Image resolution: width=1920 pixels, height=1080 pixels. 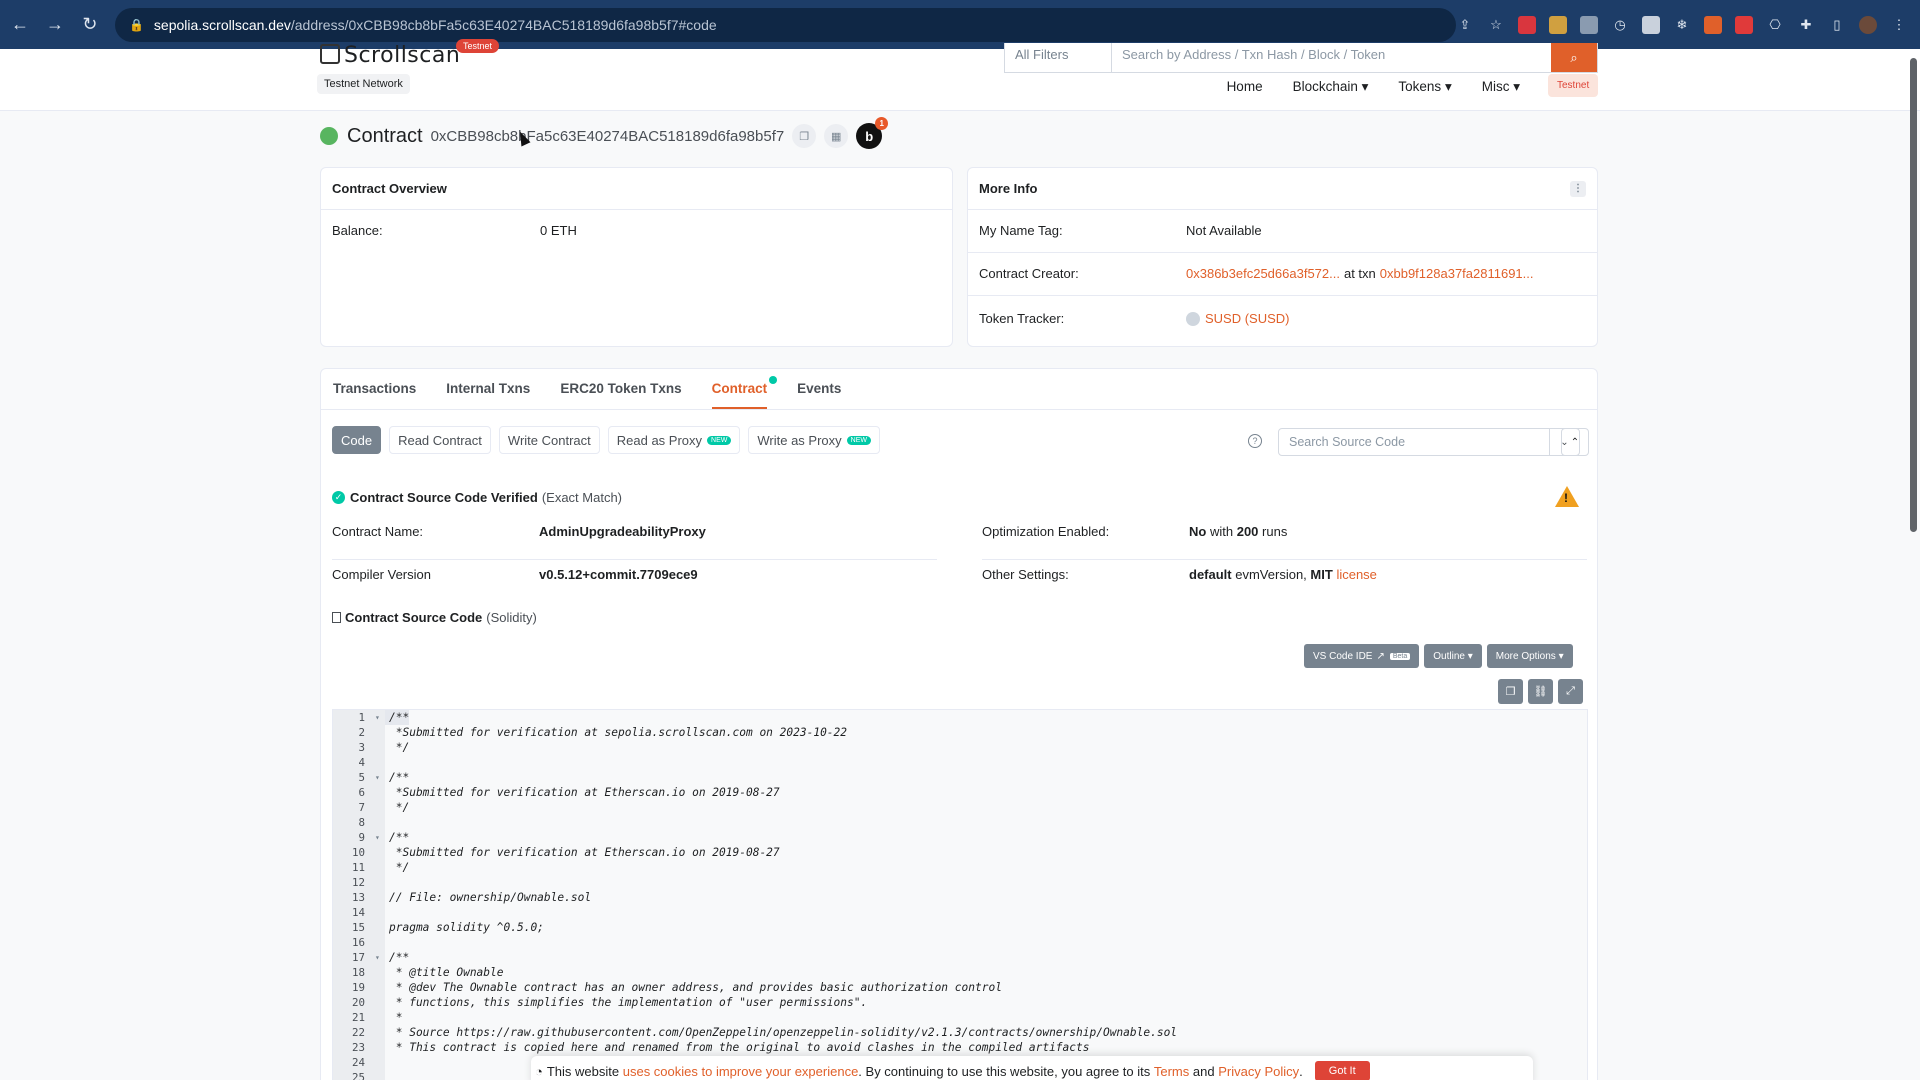 I want to click on compiler-text: v0.5.12+commit.7709ece9, so click(x=618, y=574).